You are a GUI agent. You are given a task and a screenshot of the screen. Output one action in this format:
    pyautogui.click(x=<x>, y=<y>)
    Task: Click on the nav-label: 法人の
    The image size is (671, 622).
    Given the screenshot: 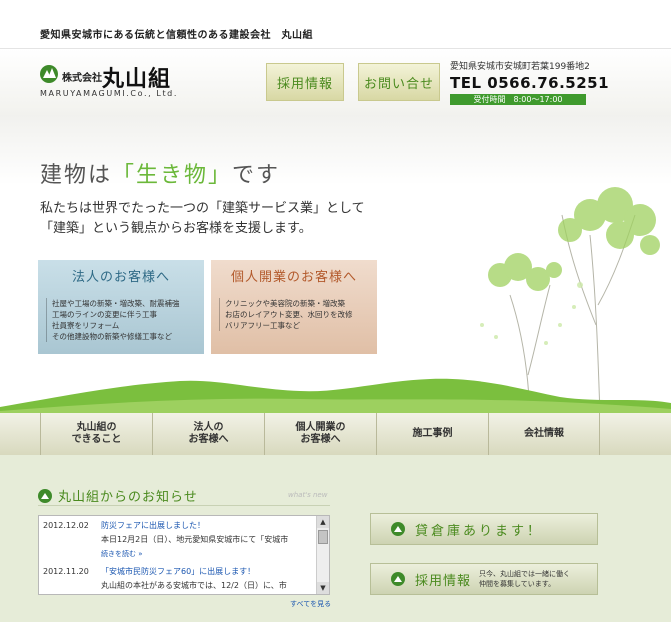 What is the action you would take?
    pyautogui.click(x=208, y=427)
    